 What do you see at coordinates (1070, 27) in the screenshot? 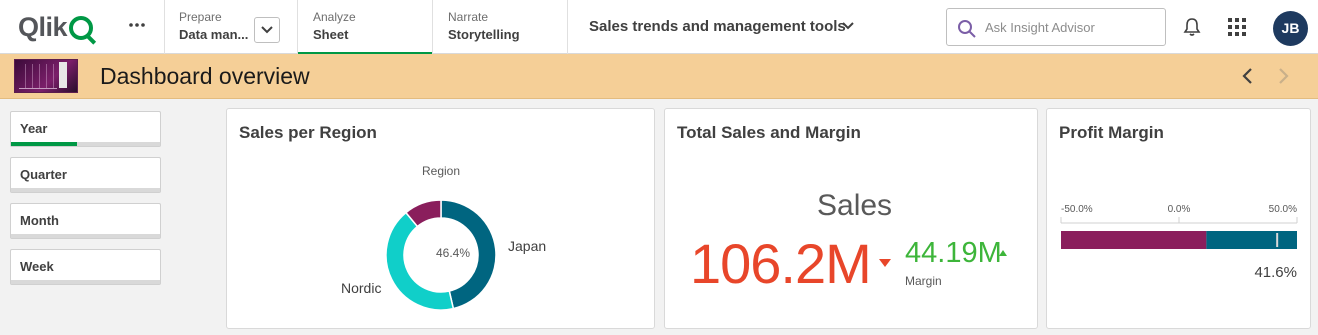
I see `search-input` at bounding box center [1070, 27].